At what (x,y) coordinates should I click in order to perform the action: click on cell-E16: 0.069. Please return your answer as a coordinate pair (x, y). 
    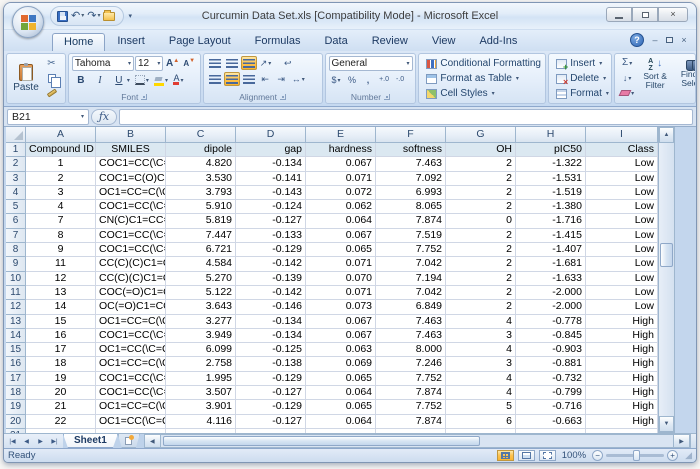
    Looking at the image, I should click on (341, 364).